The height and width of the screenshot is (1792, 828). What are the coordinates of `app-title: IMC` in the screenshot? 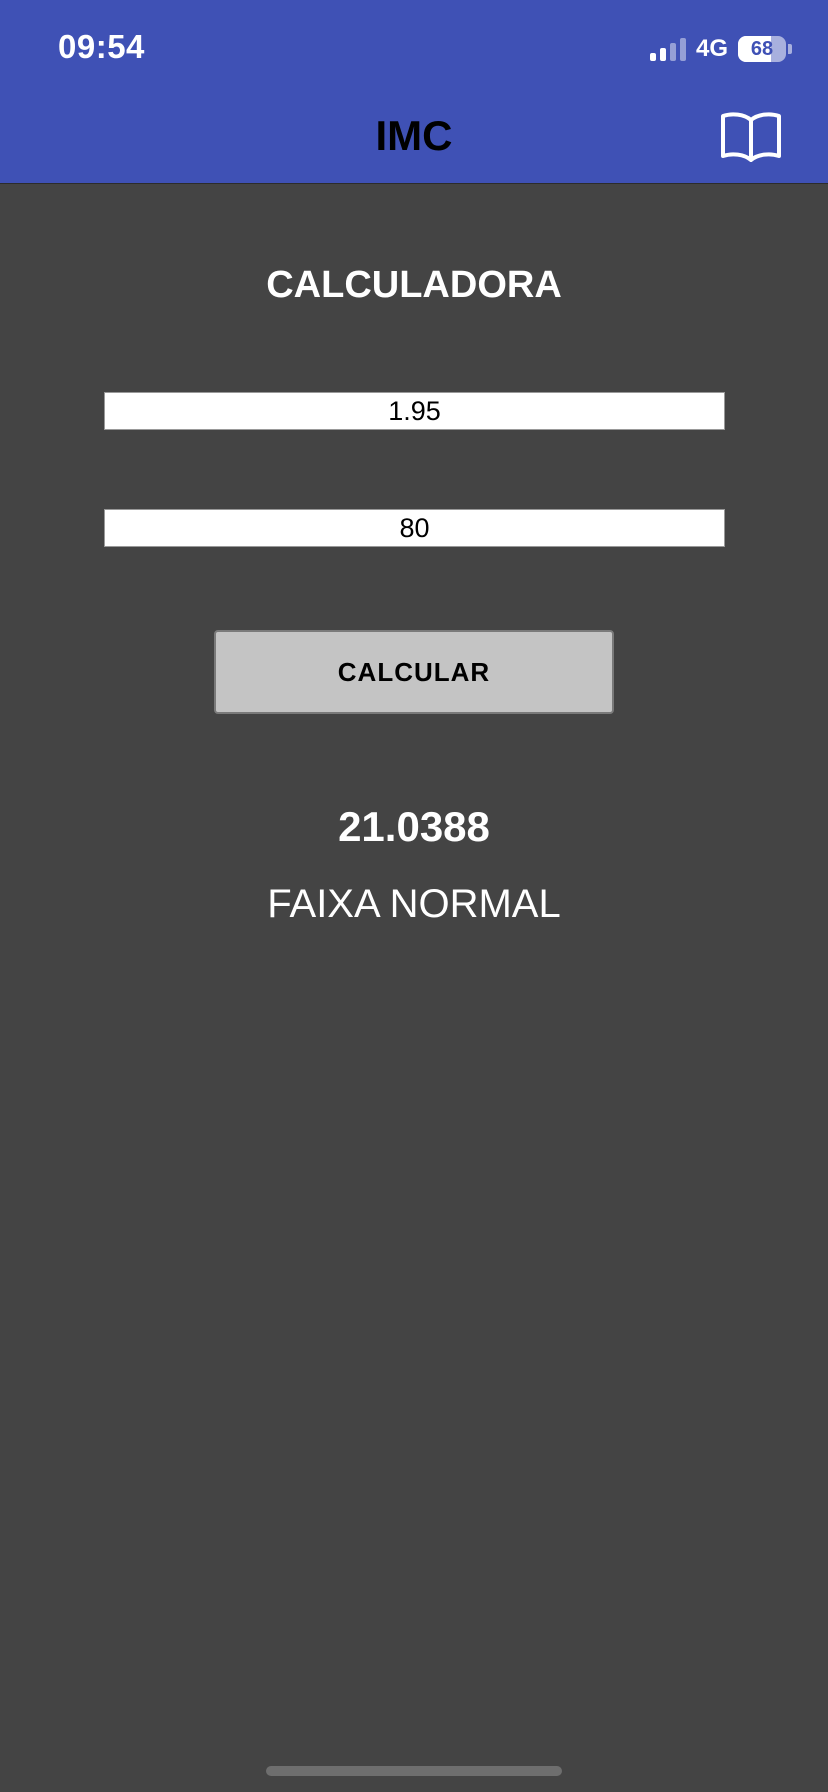 It's located at (414, 135).